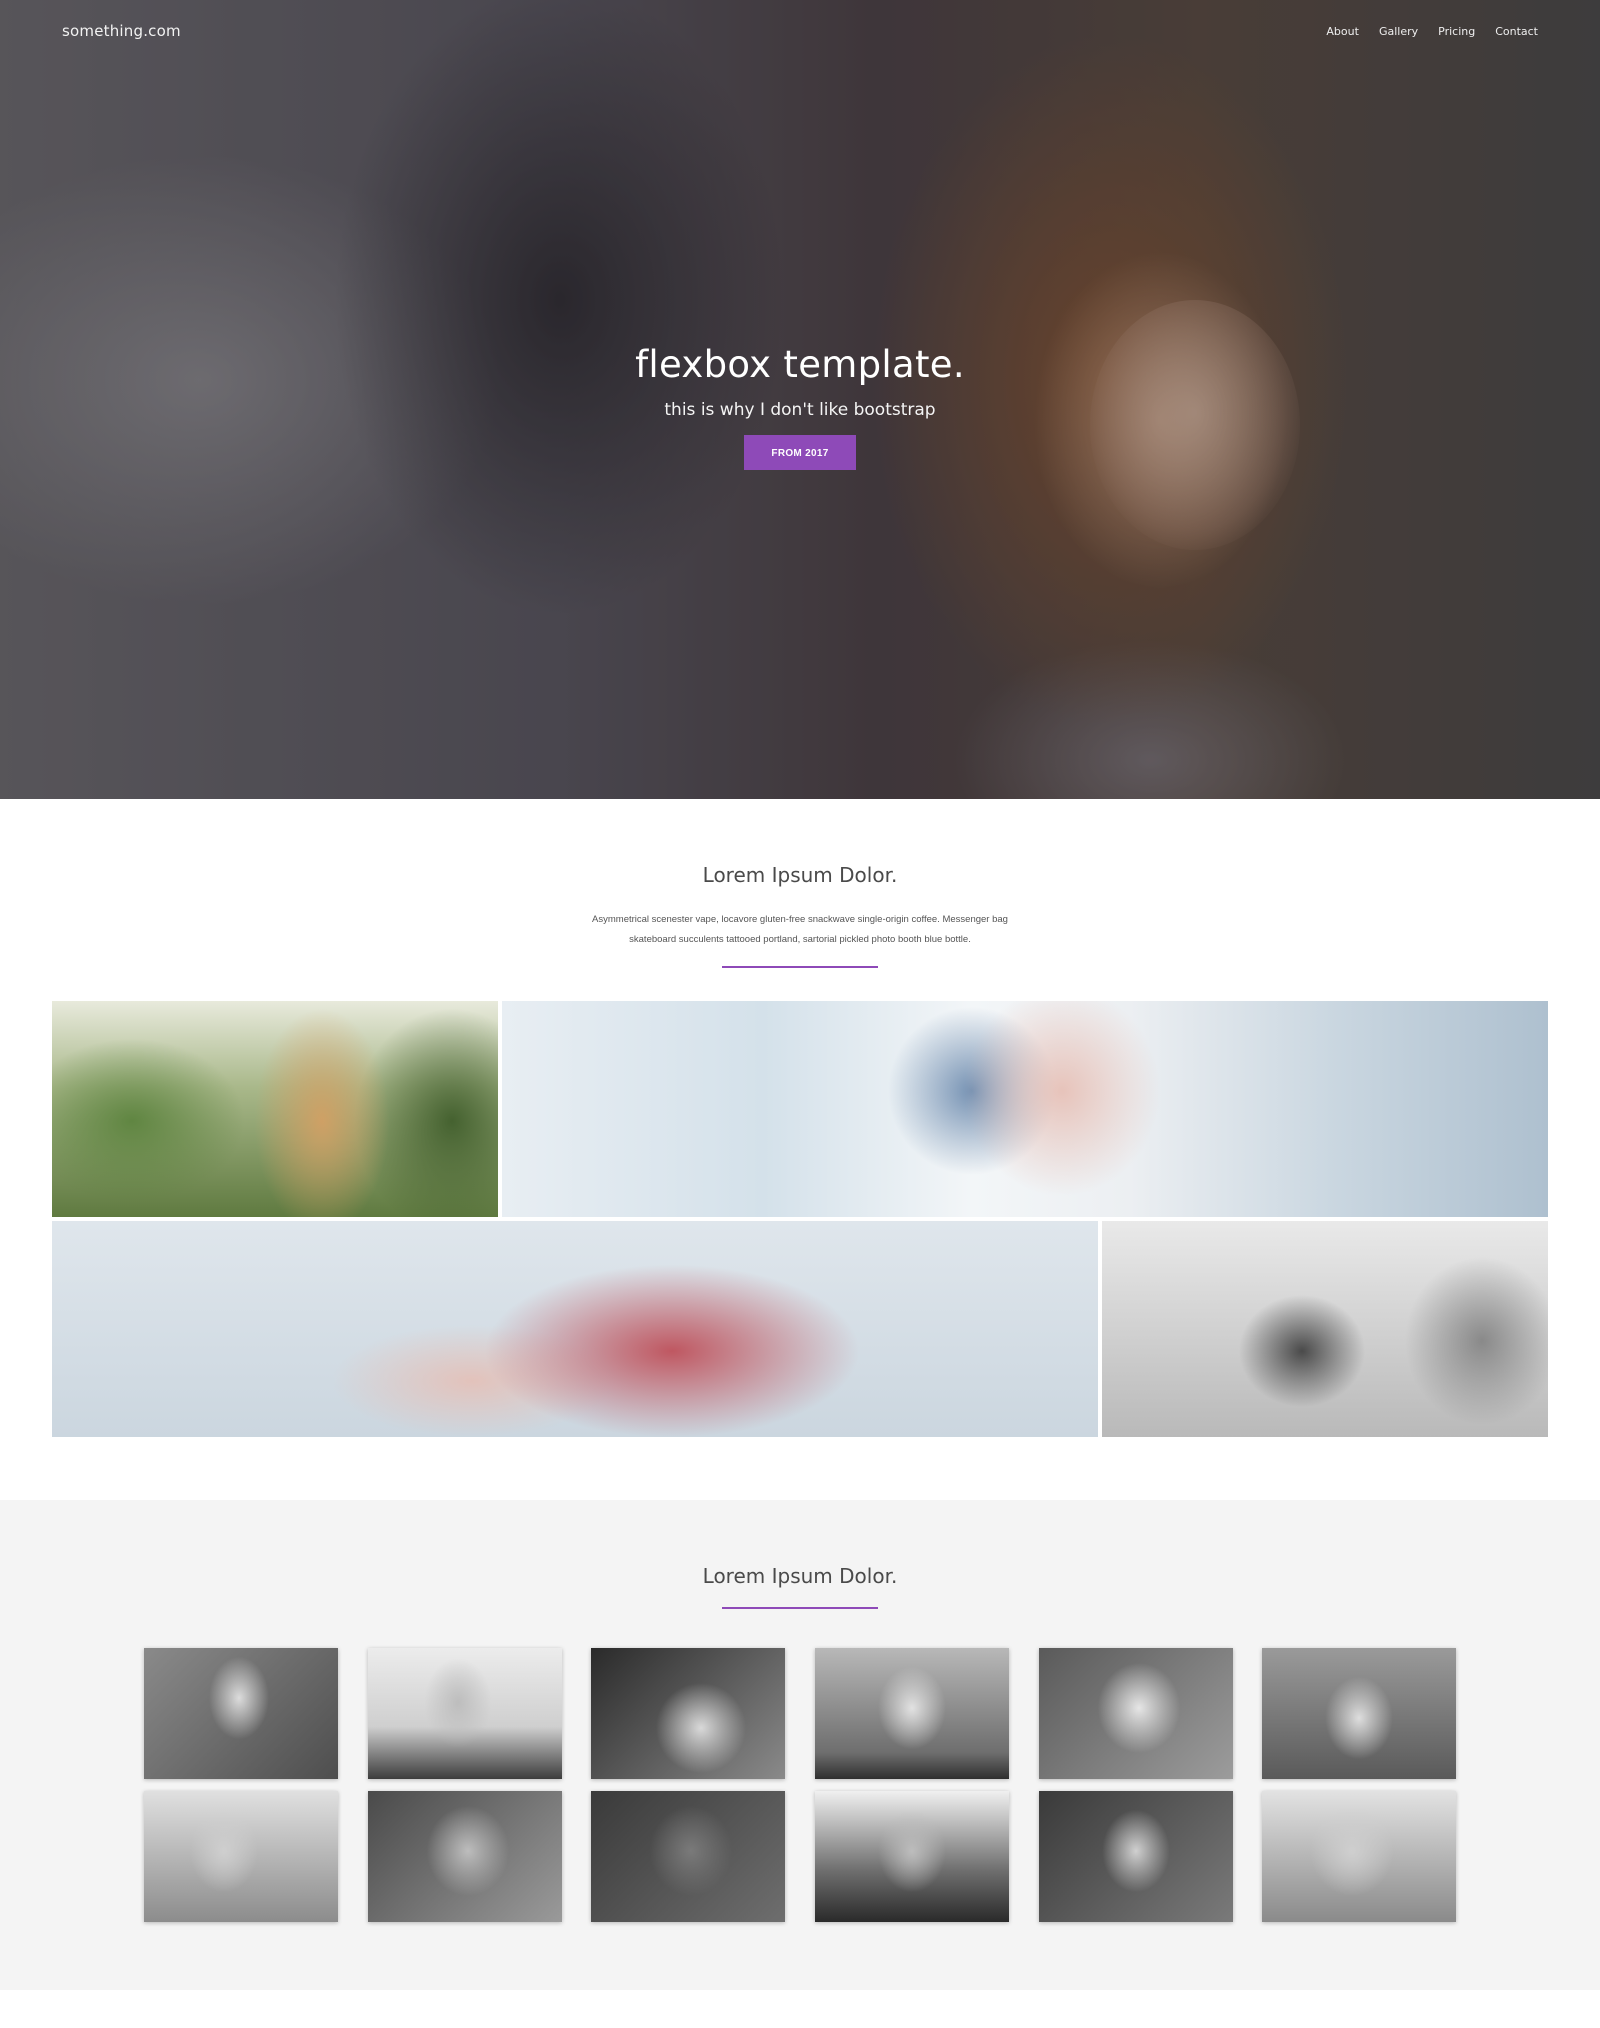  I want to click on nav-link-gallery: Gallery, so click(1398, 31).